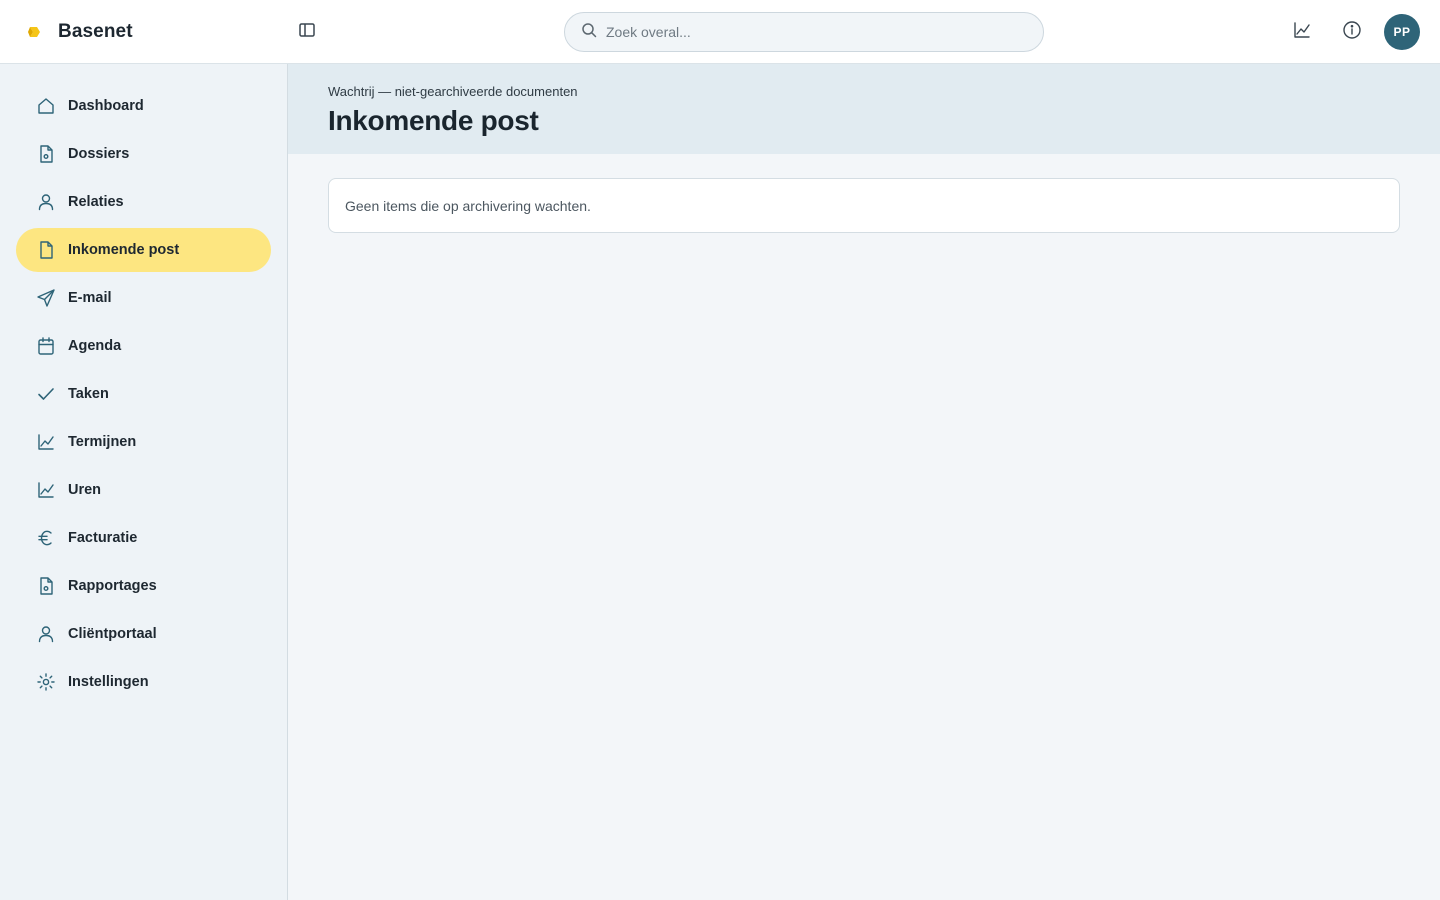 Image resolution: width=1440 pixels, height=900 pixels. Describe the element at coordinates (95, 31) in the screenshot. I see `brand-name: Basenet` at that location.